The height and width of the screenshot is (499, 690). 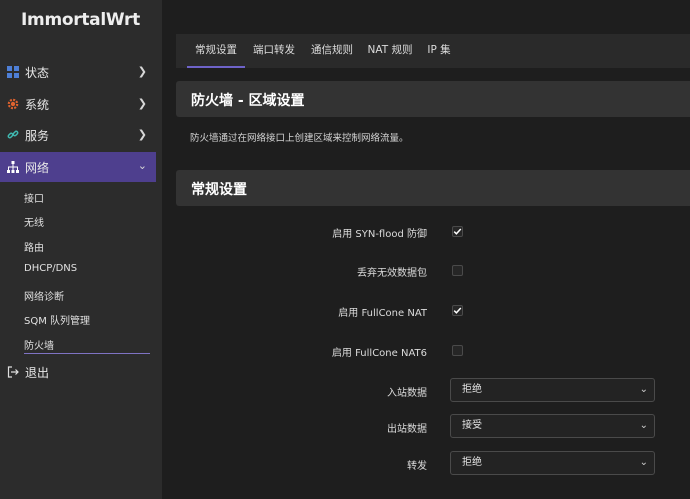 What do you see at coordinates (219, 190) in the screenshot?
I see `section-title: 常规设置` at bounding box center [219, 190].